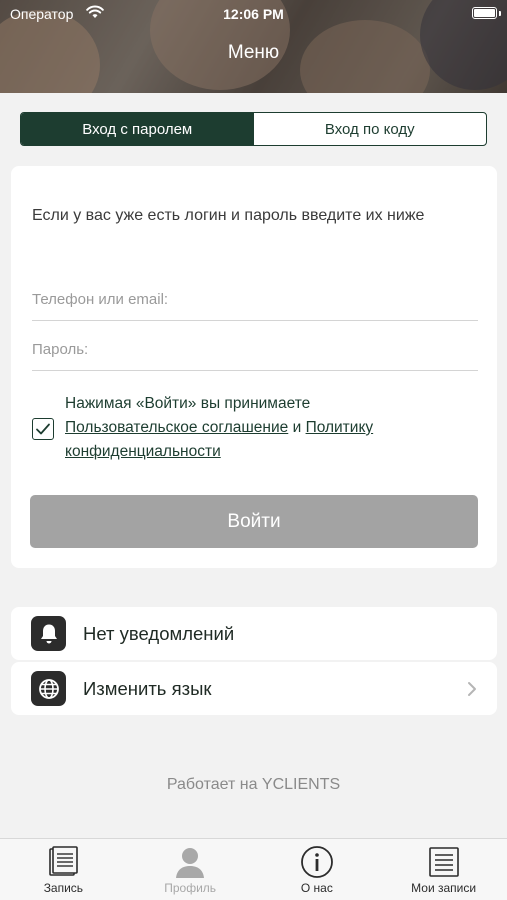  What do you see at coordinates (255, 339) in the screenshot?
I see `password-input` at bounding box center [255, 339].